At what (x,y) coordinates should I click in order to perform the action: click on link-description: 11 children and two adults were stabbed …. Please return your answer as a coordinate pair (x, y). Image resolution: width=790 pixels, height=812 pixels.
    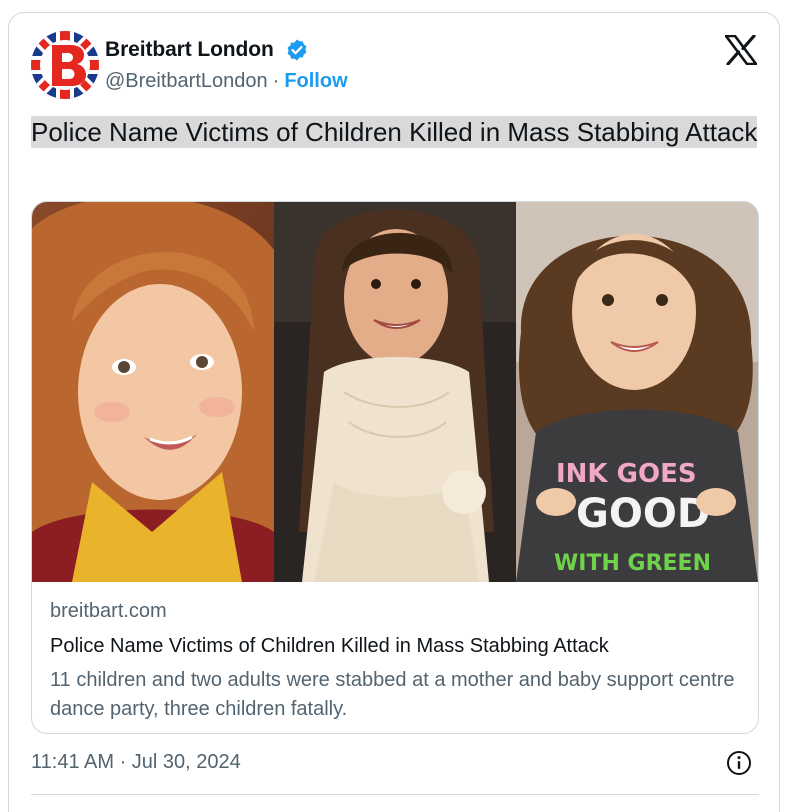
    Looking at the image, I should click on (392, 694).